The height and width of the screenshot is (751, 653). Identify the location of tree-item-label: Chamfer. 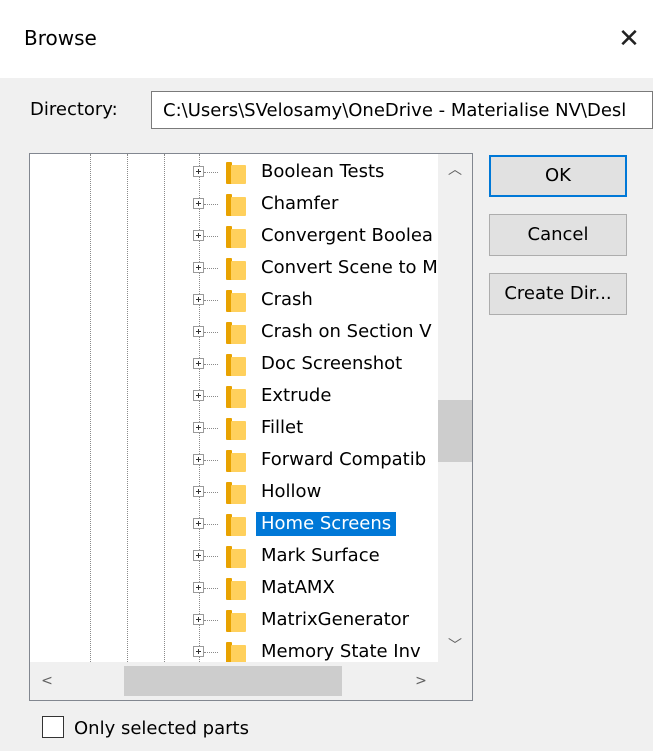
(299, 204).